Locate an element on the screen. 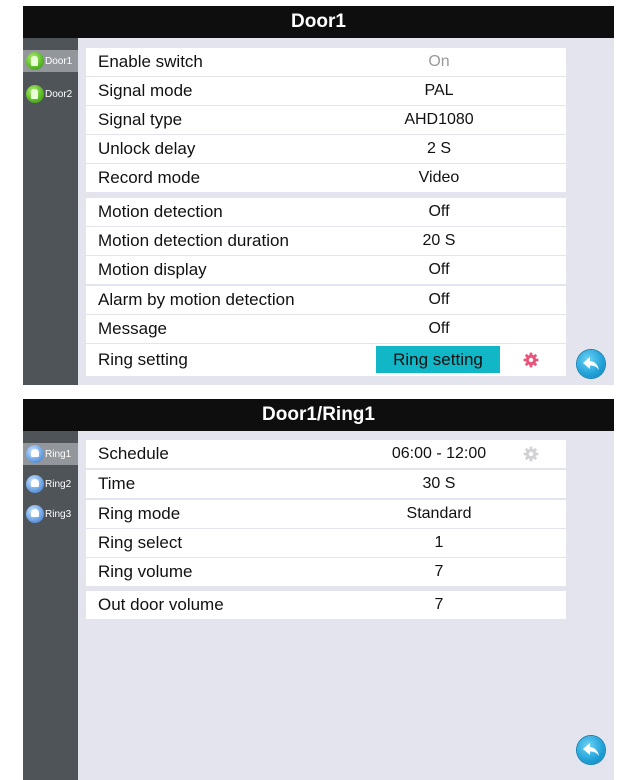 This screenshot has width=622, height=780. row-label: Record mode is located at coordinates (149, 177).